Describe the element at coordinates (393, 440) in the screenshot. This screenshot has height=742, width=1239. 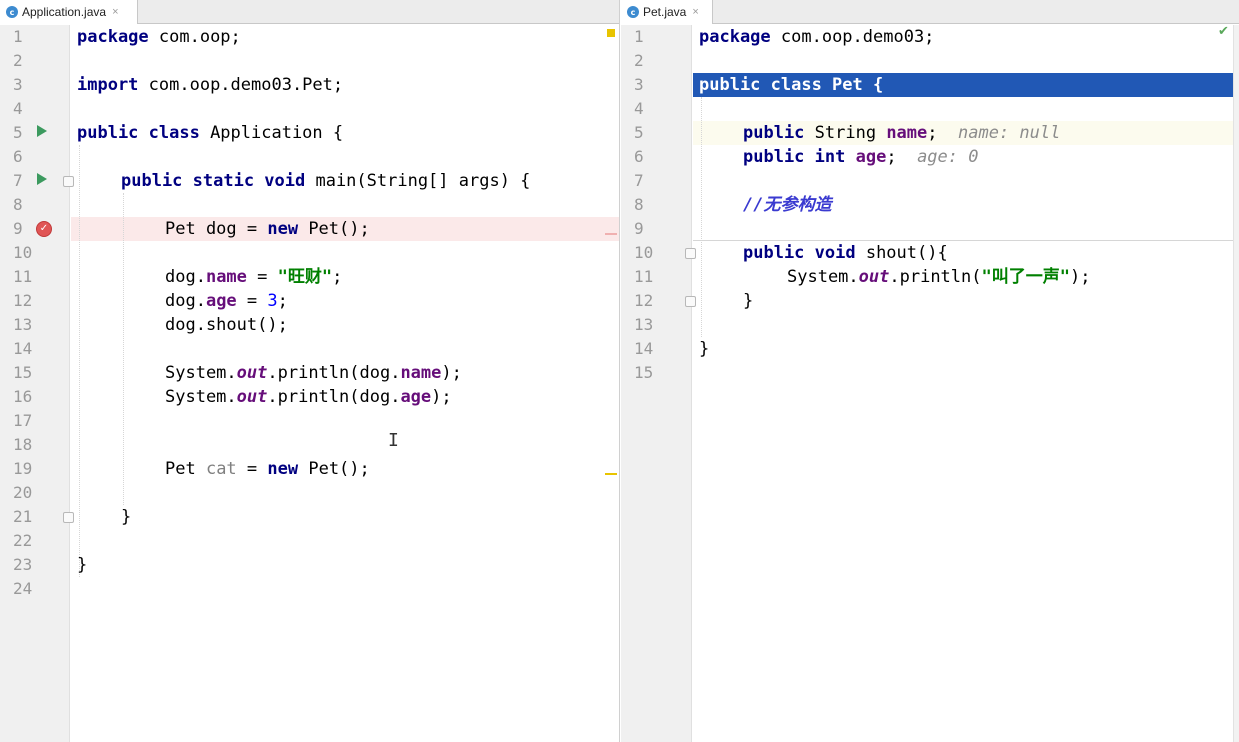
I see `text-cursor-icon: I` at that location.